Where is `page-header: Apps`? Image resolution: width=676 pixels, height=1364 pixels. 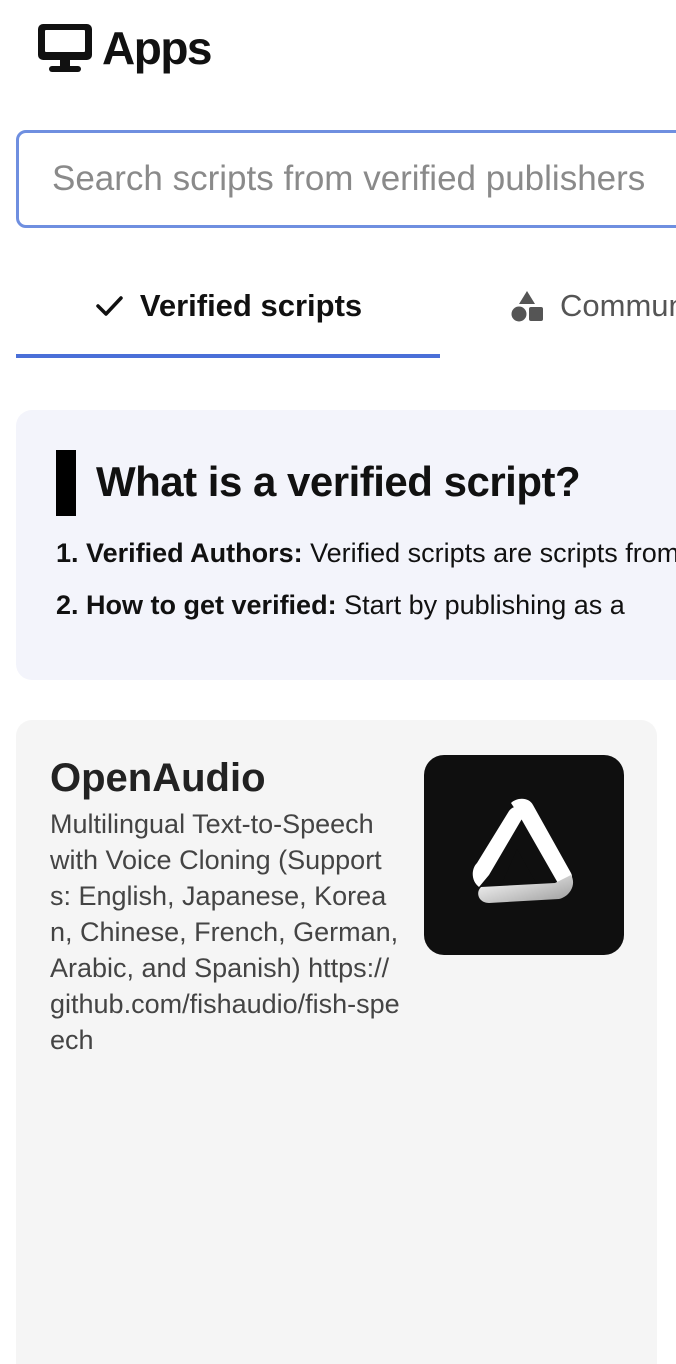 page-header: Apps is located at coordinates (124, 48).